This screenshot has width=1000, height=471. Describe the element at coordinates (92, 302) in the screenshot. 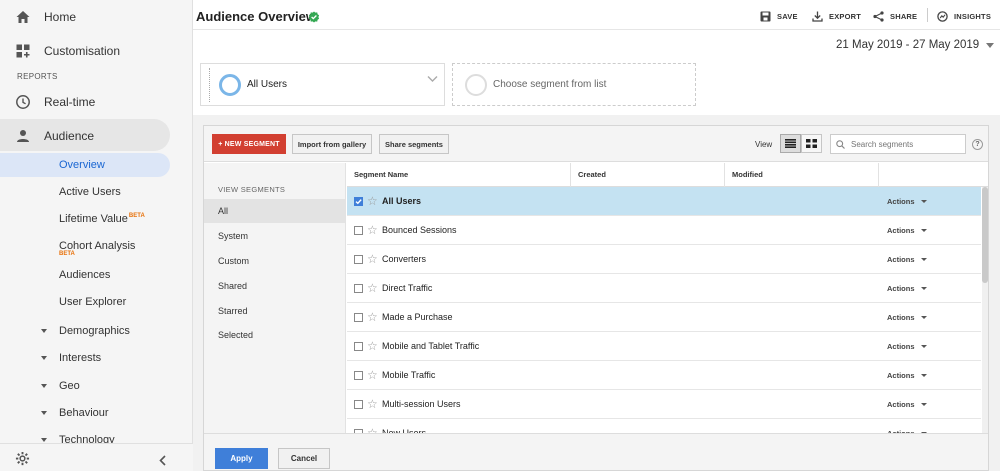

I see `sidebar-subitem-user-explorer: User Explorer` at that location.